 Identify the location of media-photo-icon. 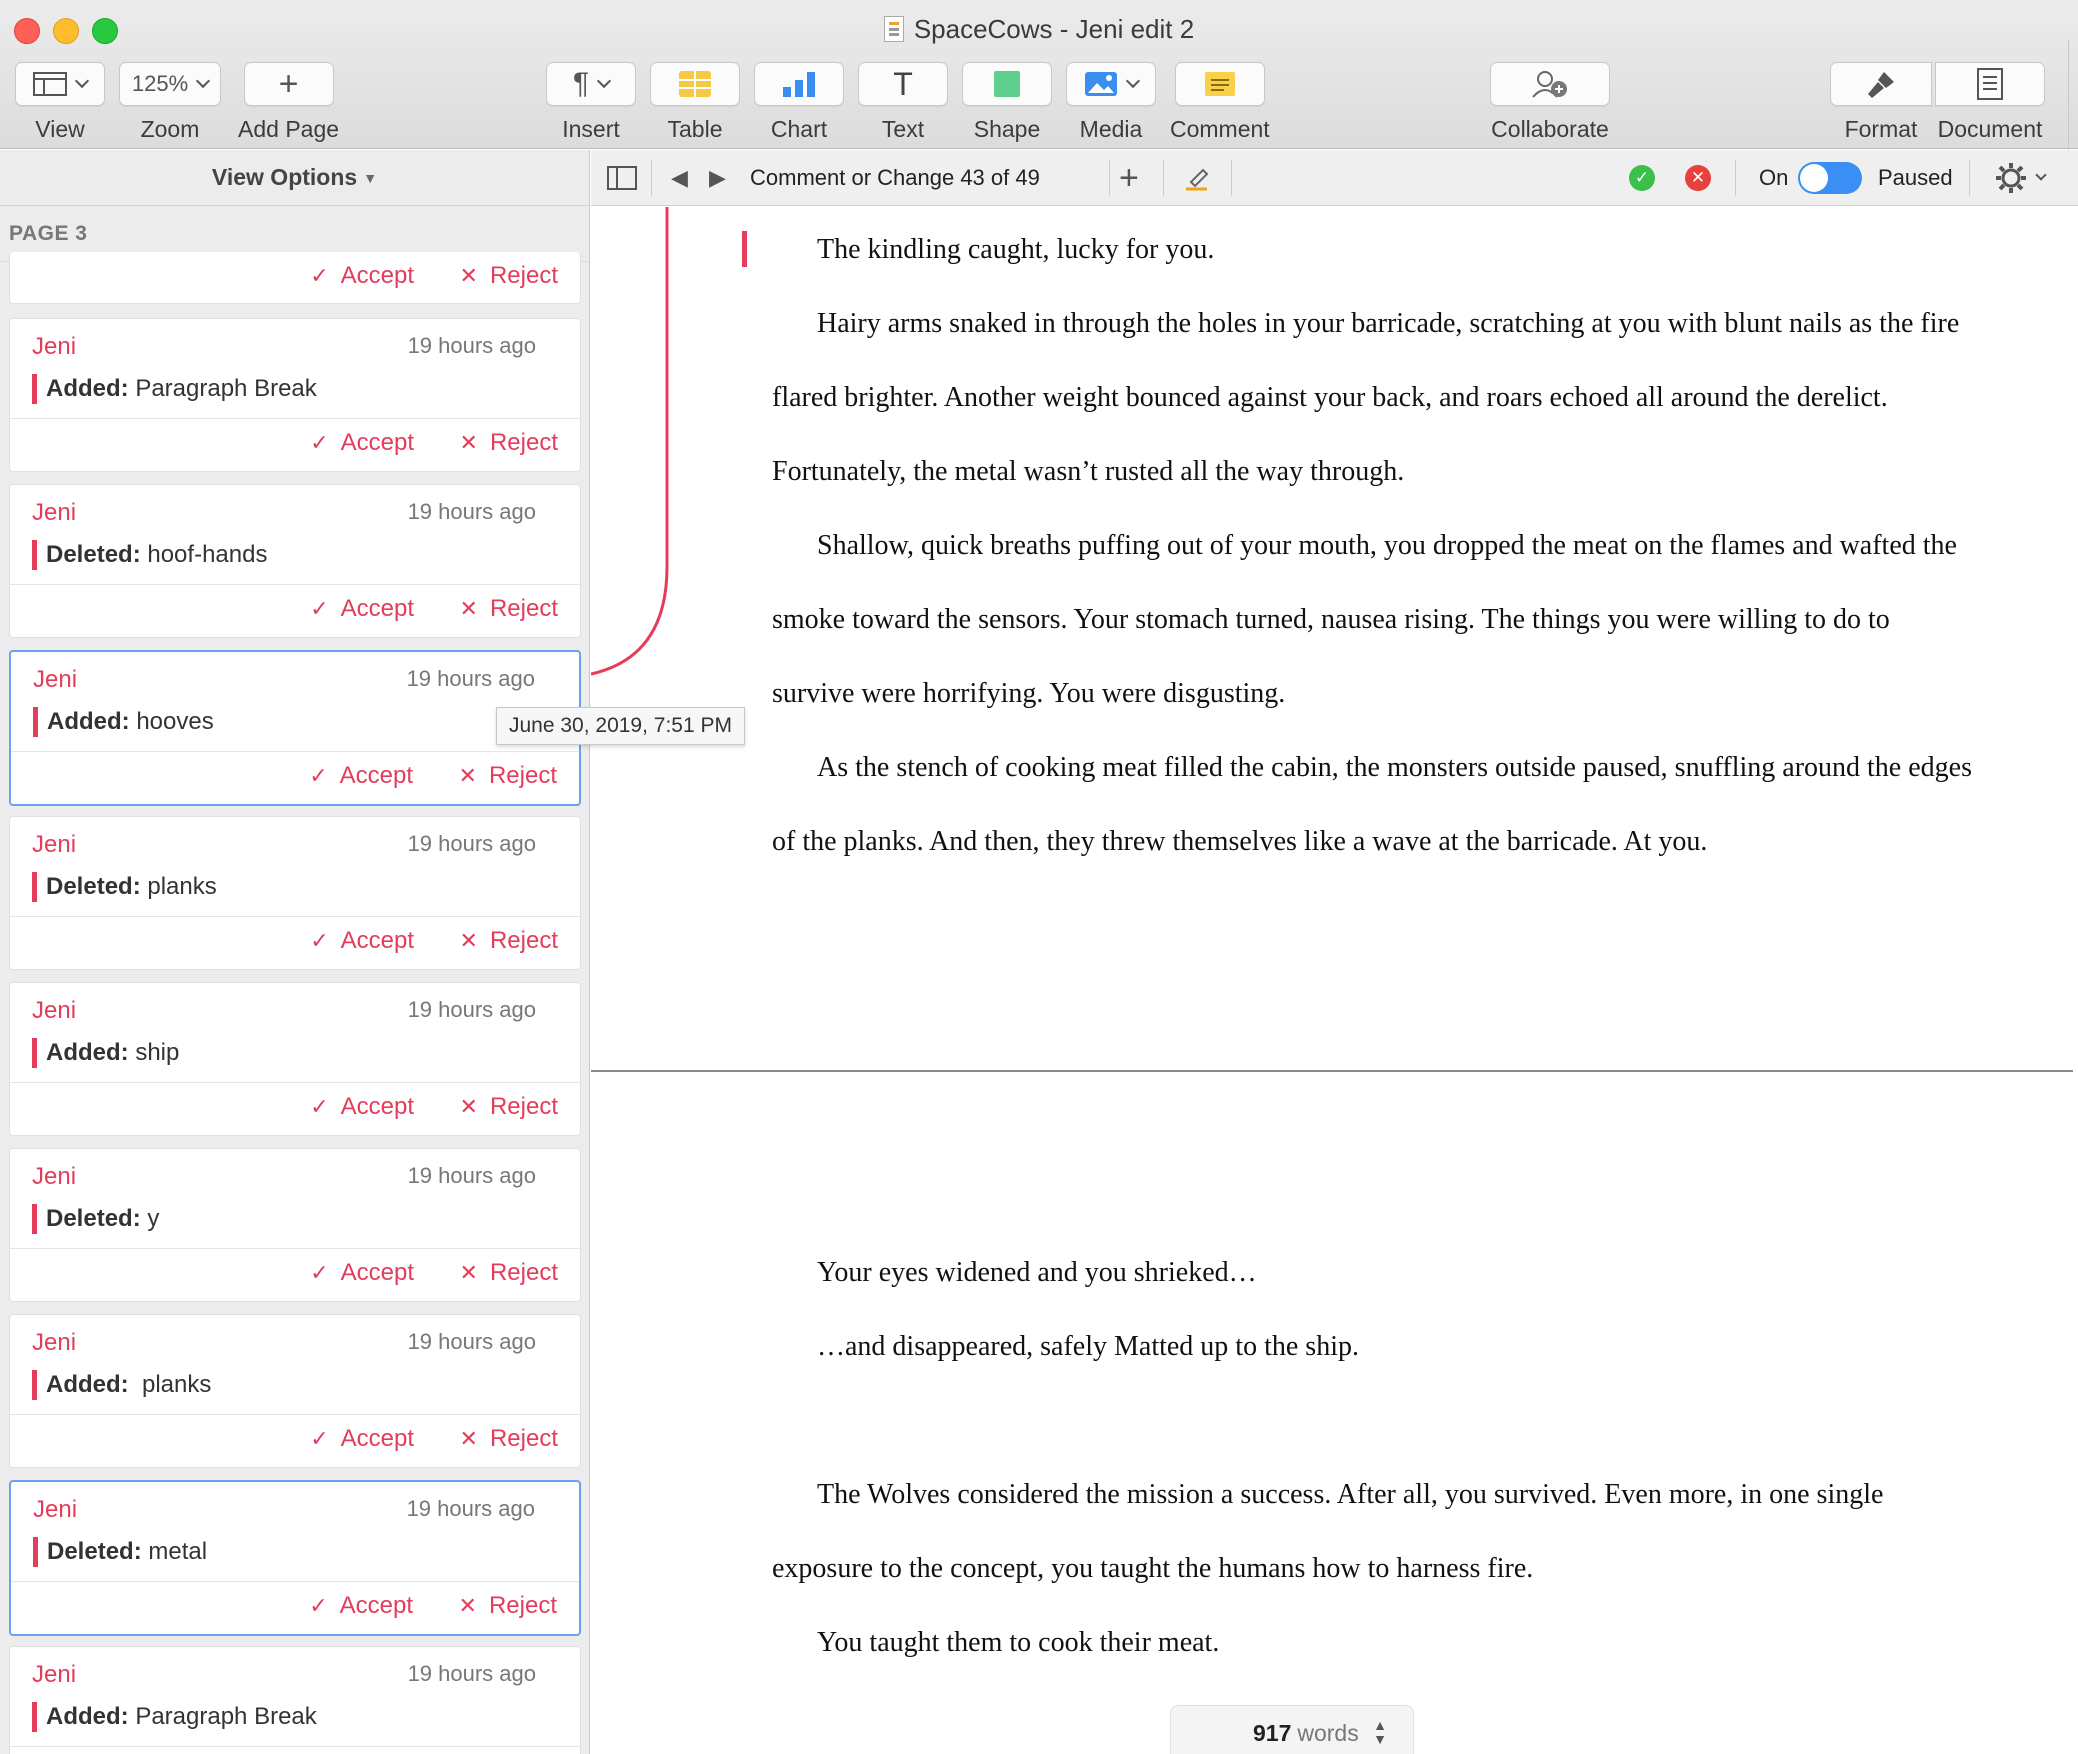
(1101, 84).